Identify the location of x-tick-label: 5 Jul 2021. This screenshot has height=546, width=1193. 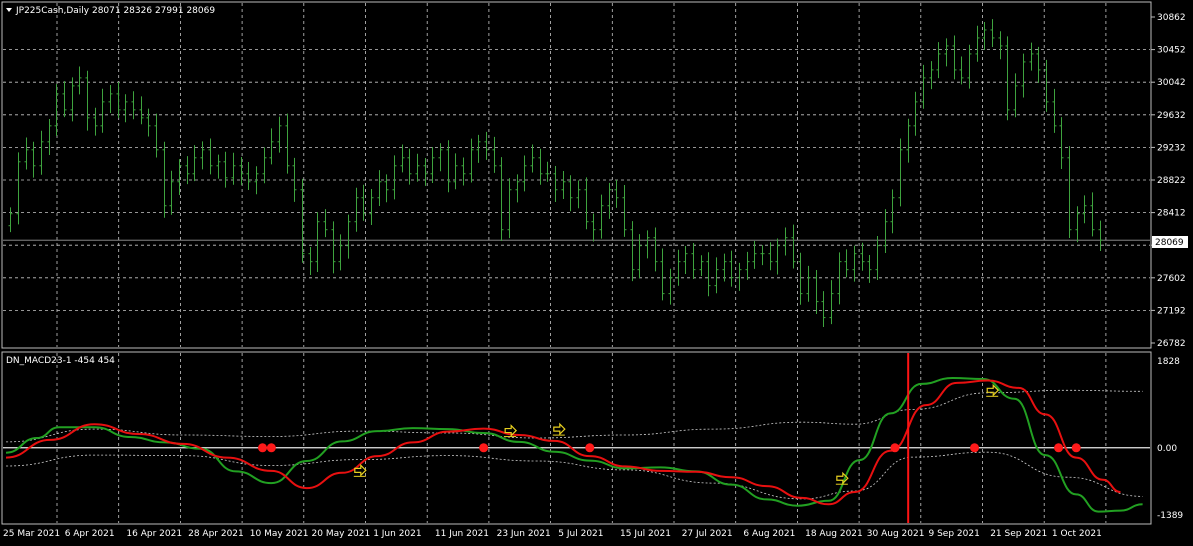
(580, 534).